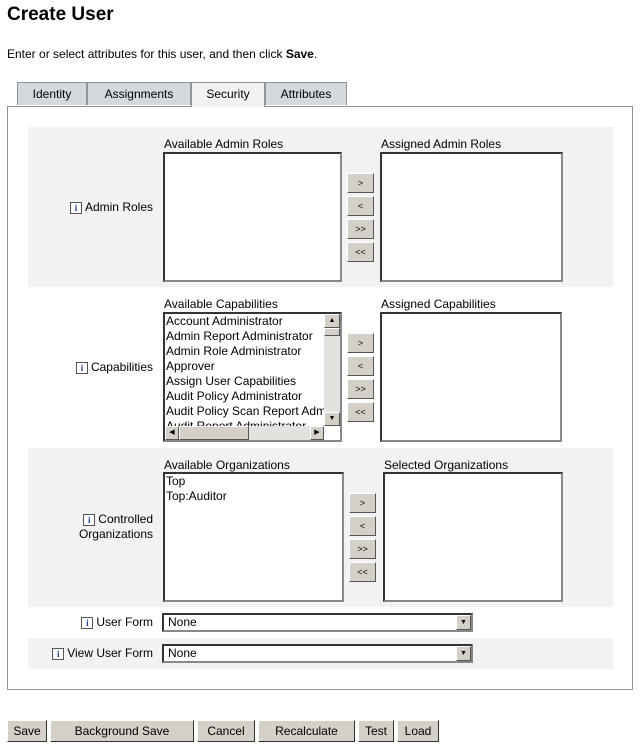 The height and width of the screenshot is (750, 640). I want to click on list-item: Top, so click(253, 481).